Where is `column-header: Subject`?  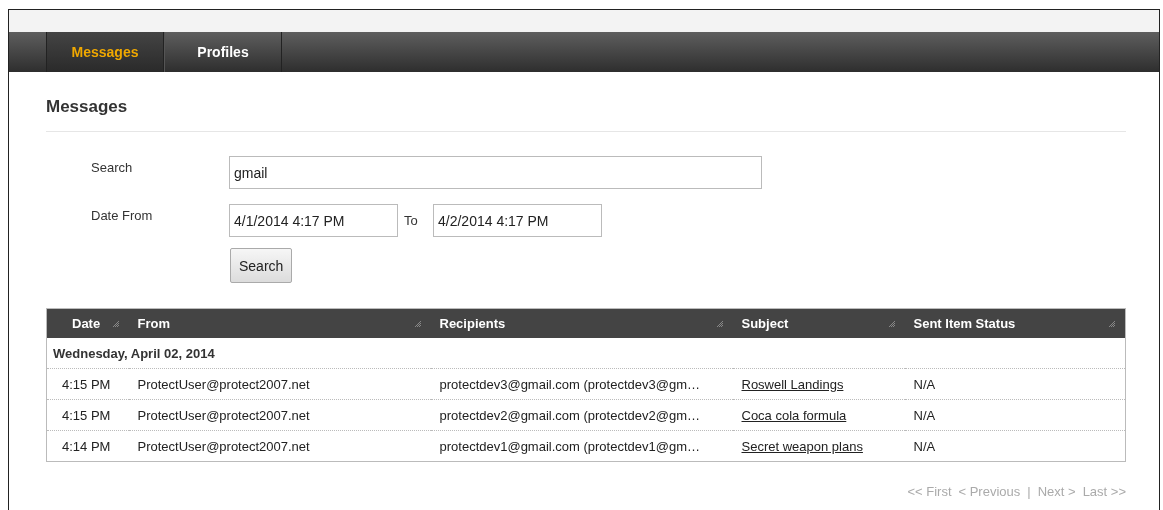 column-header: Subject is located at coordinates (765, 323).